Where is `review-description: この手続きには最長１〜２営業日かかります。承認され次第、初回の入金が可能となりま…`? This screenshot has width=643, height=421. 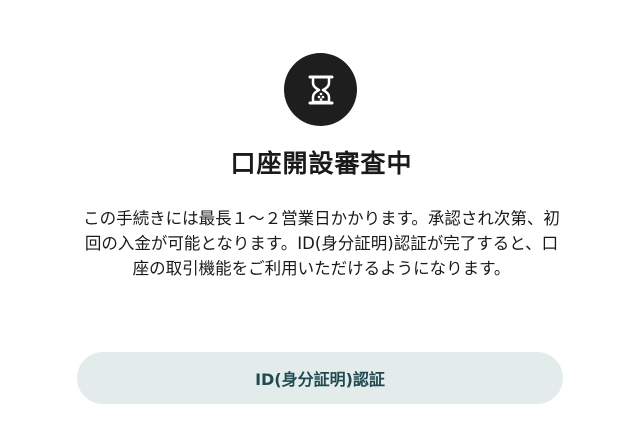 review-description: この手続きには最長１〜２営業日かかります。承認され次第、初回の入金が可能となりま… is located at coordinates (321, 243).